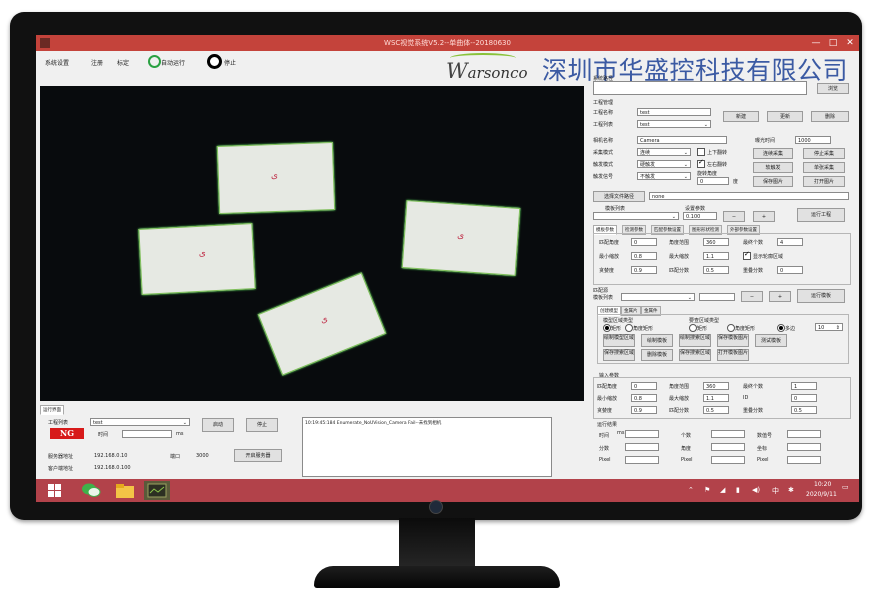 Image resolution: width=874 pixels, height=593 pixels. I want to click on volume-icon: ◀), so click(756, 490).